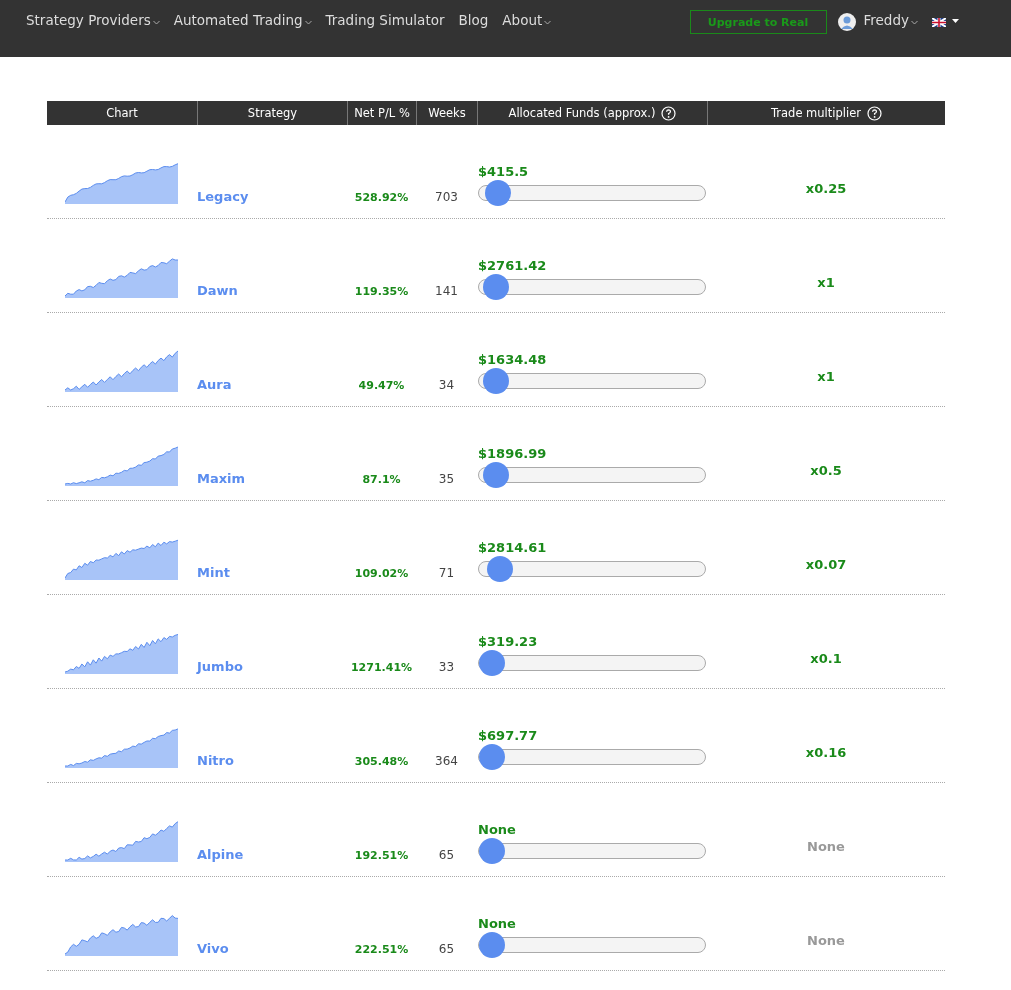  Describe the element at coordinates (826, 752) in the screenshot. I see `trade-multiplier-value: x0.16` at that location.